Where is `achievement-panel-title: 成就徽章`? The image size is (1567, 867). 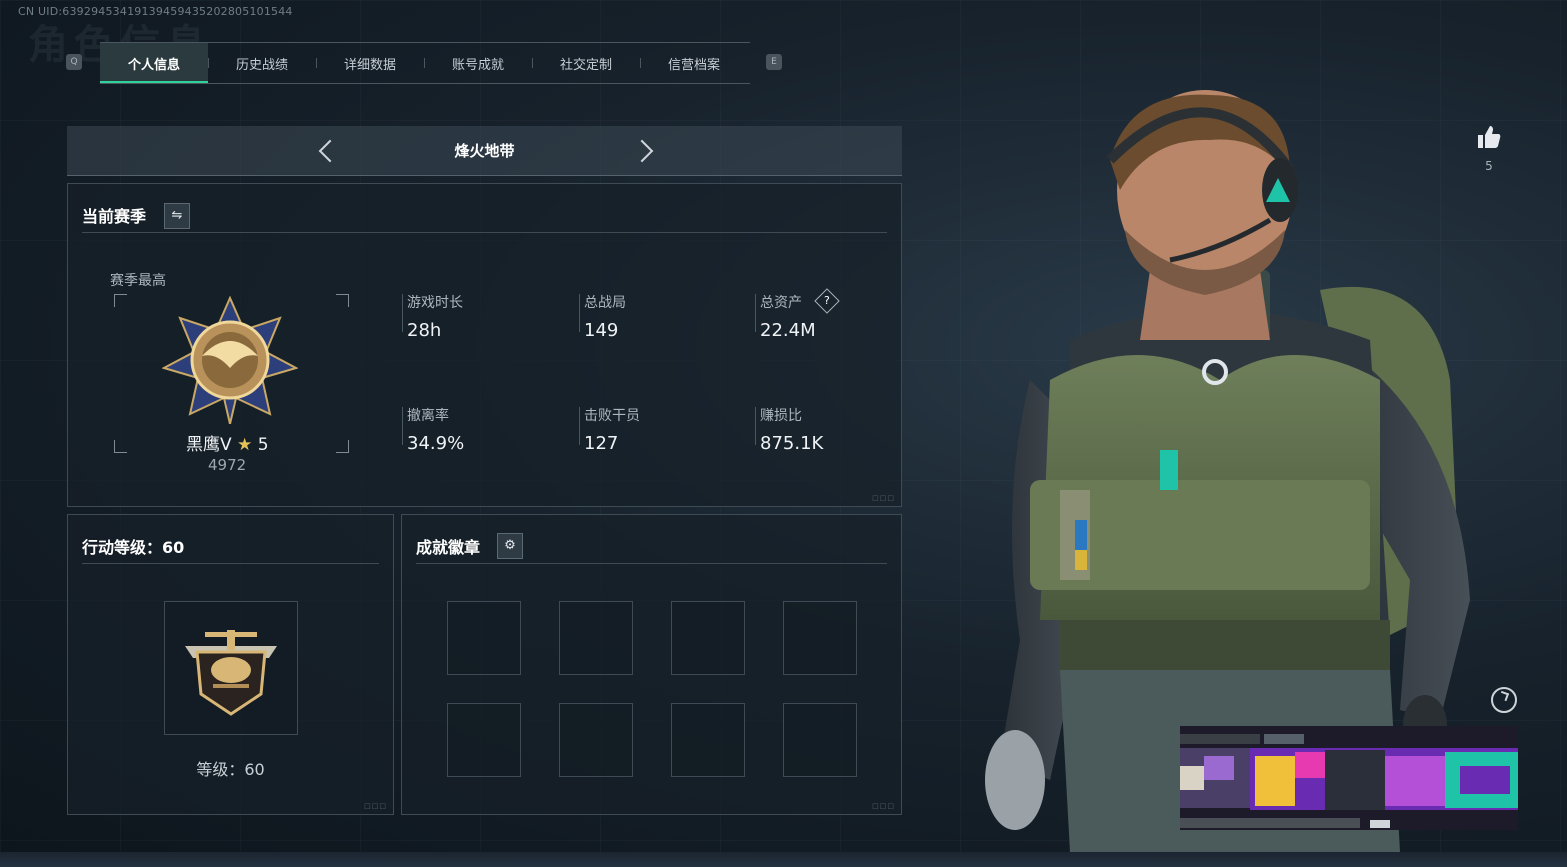 achievement-panel-title: 成就徽章 is located at coordinates (448, 547).